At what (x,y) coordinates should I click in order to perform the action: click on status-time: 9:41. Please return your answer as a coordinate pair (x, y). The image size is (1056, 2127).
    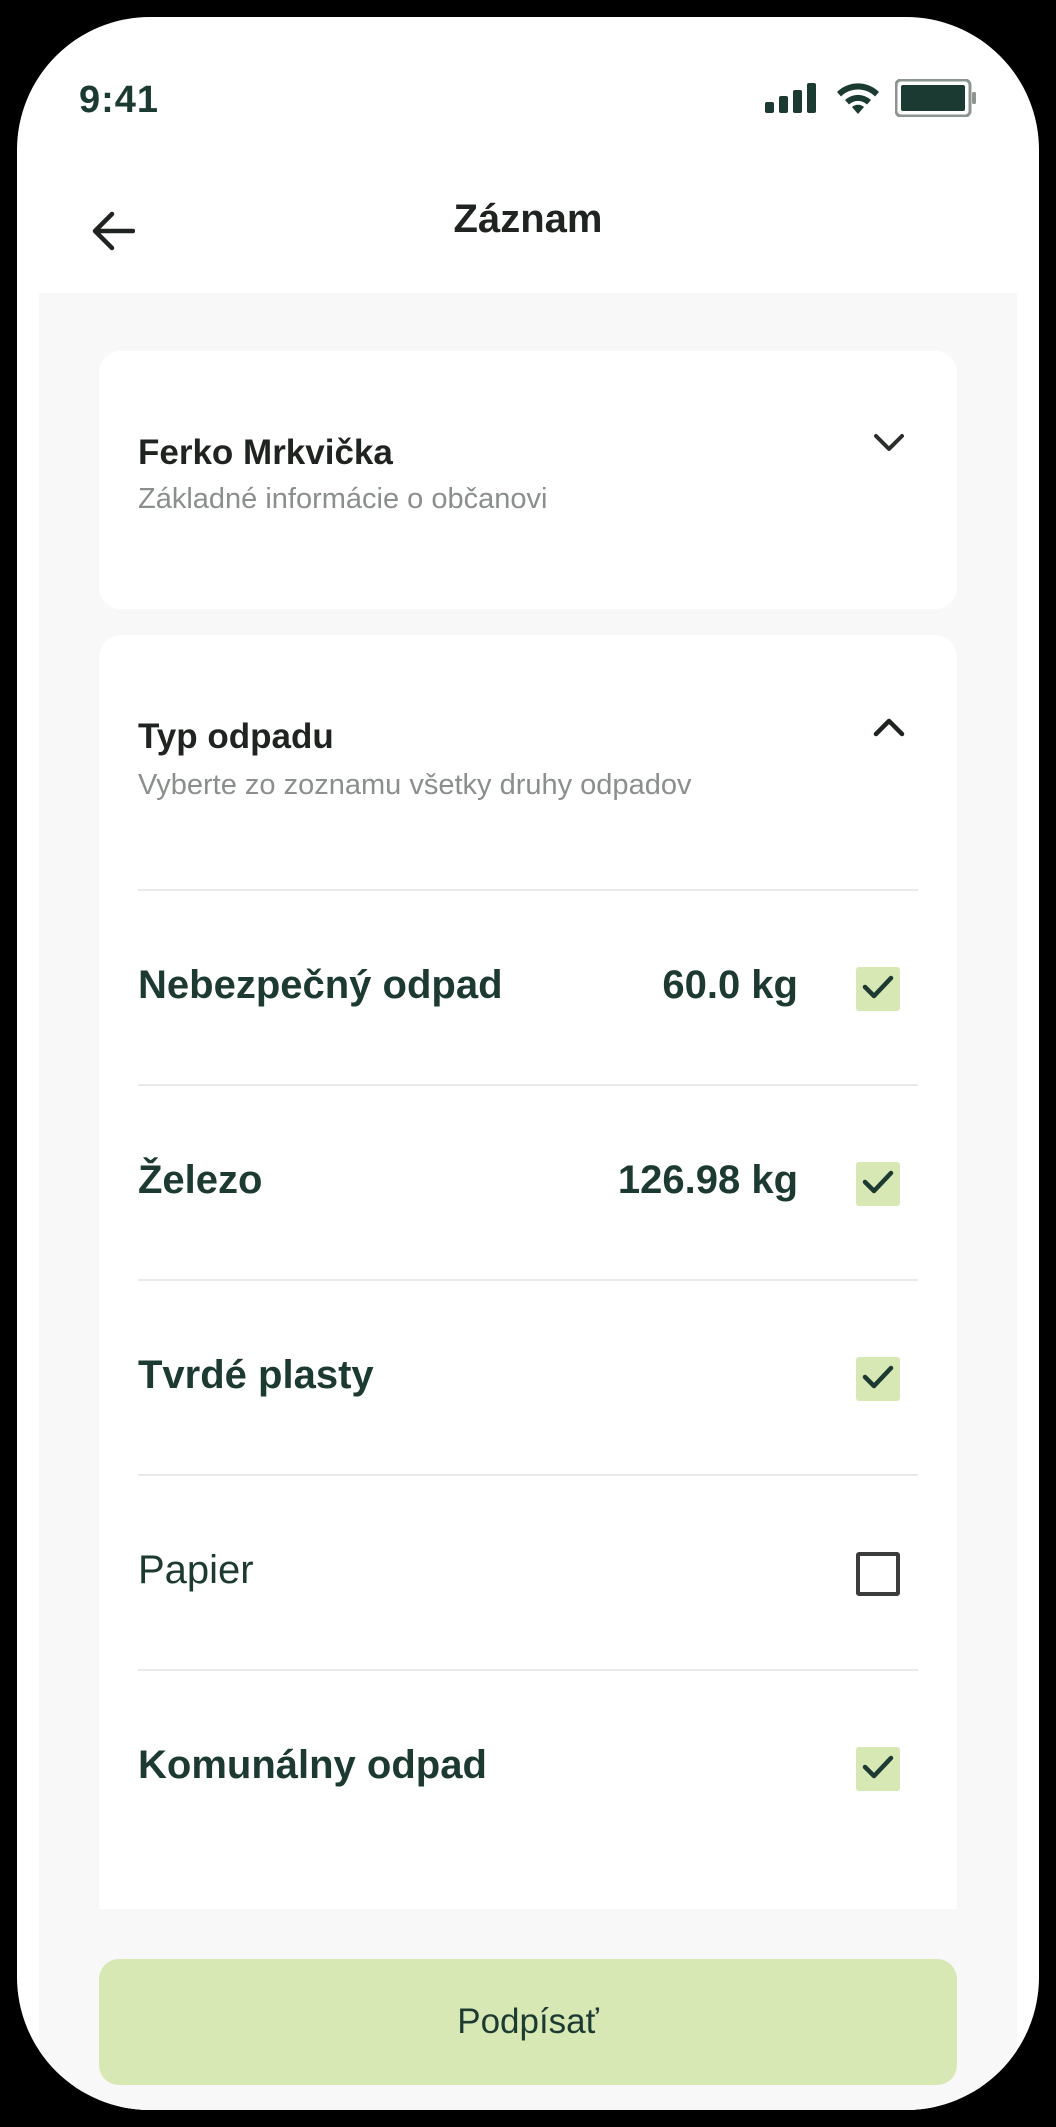
    Looking at the image, I should click on (119, 100).